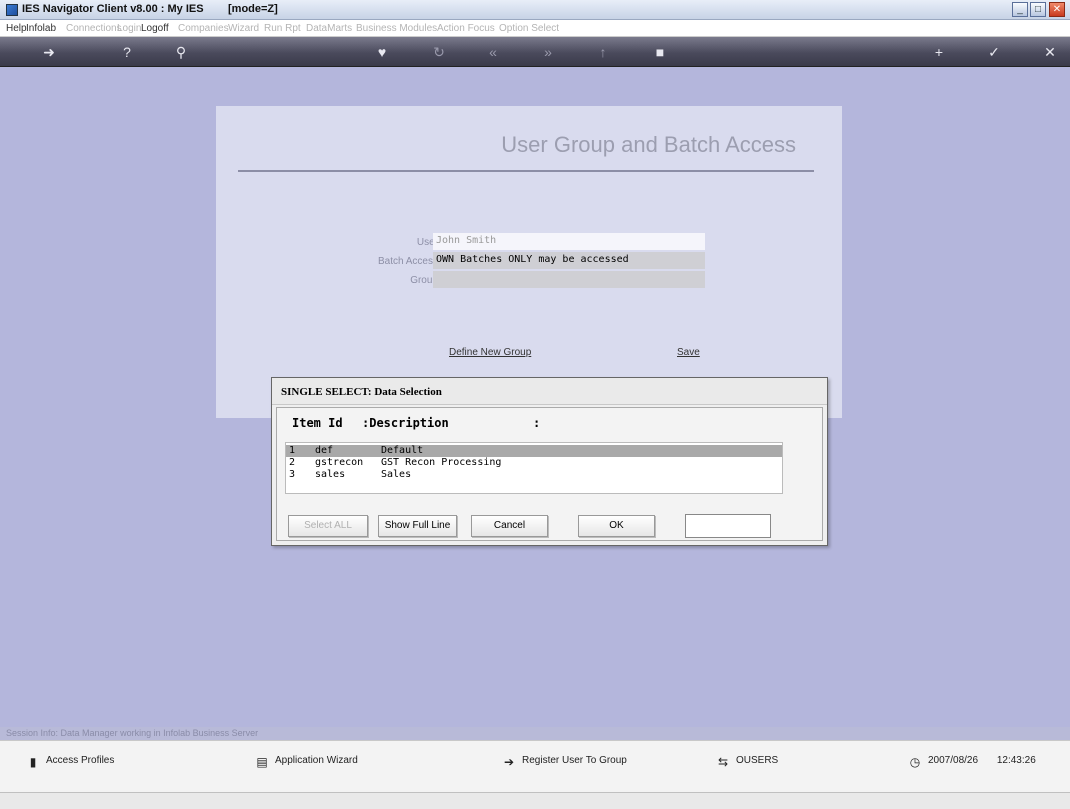 This screenshot has width=1070, height=809. I want to click on batch-access-field: OWN Batches ONLY may be accessed, so click(569, 260).